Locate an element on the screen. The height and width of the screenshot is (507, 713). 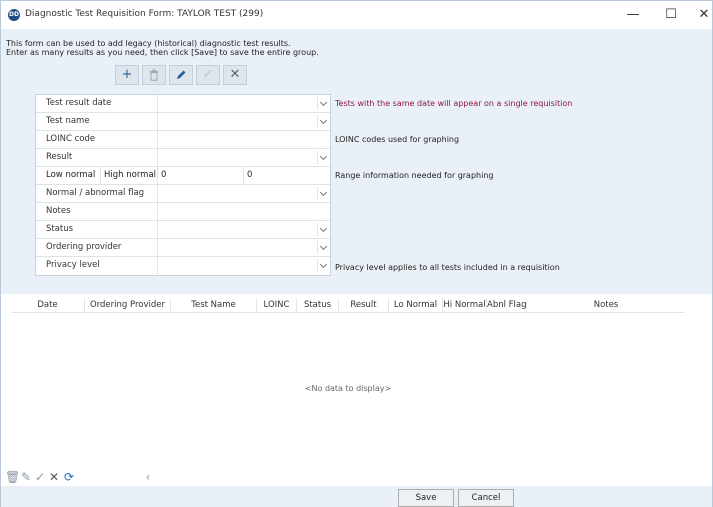
app-logo-icon: DD is located at coordinates (14, 15).